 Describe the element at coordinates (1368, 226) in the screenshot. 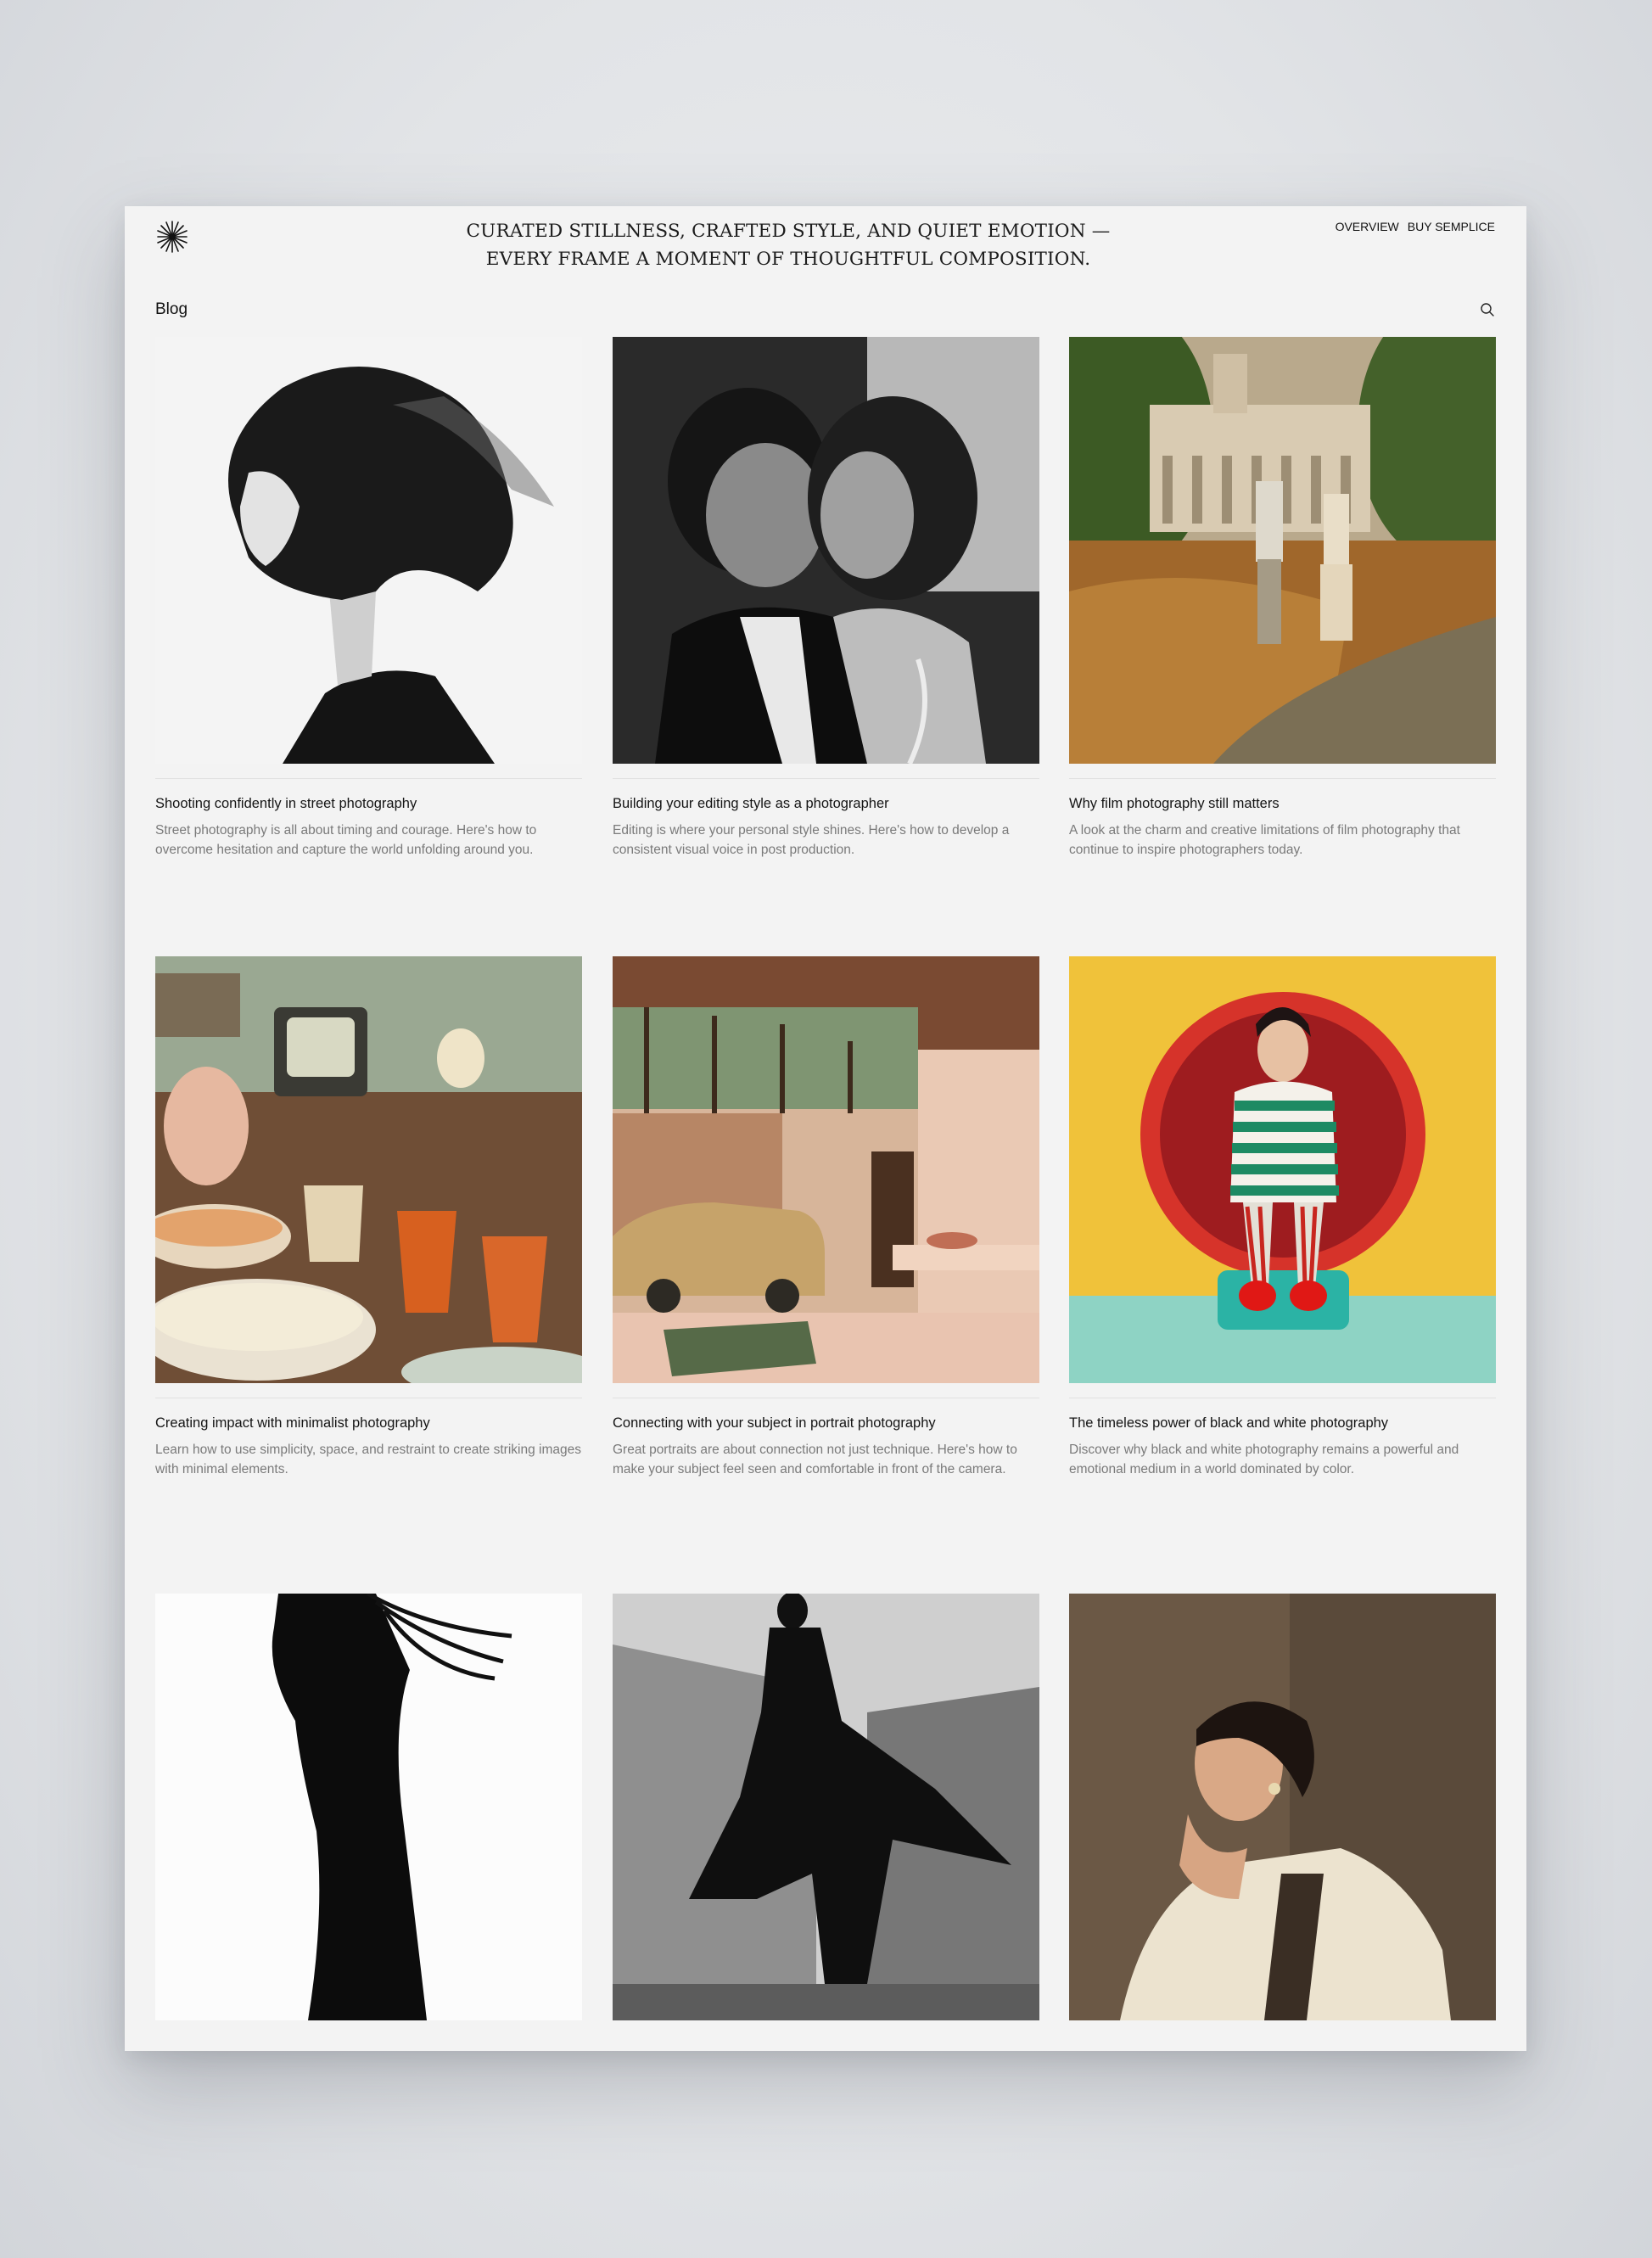

I see `nav-overview-link: OVERVIEW` at that location.